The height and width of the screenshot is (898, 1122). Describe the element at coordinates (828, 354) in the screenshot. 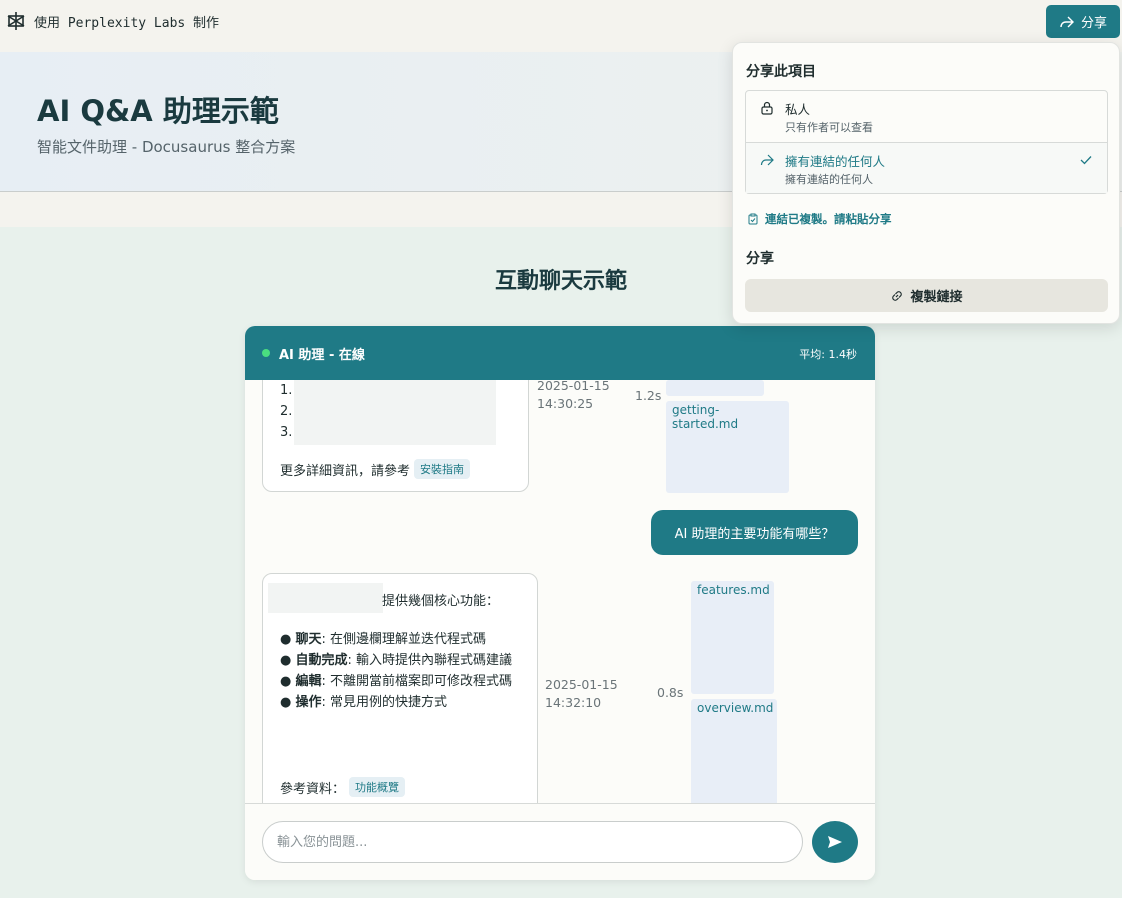

I see `average-response-time: 平均: 1.4秒` at that location.